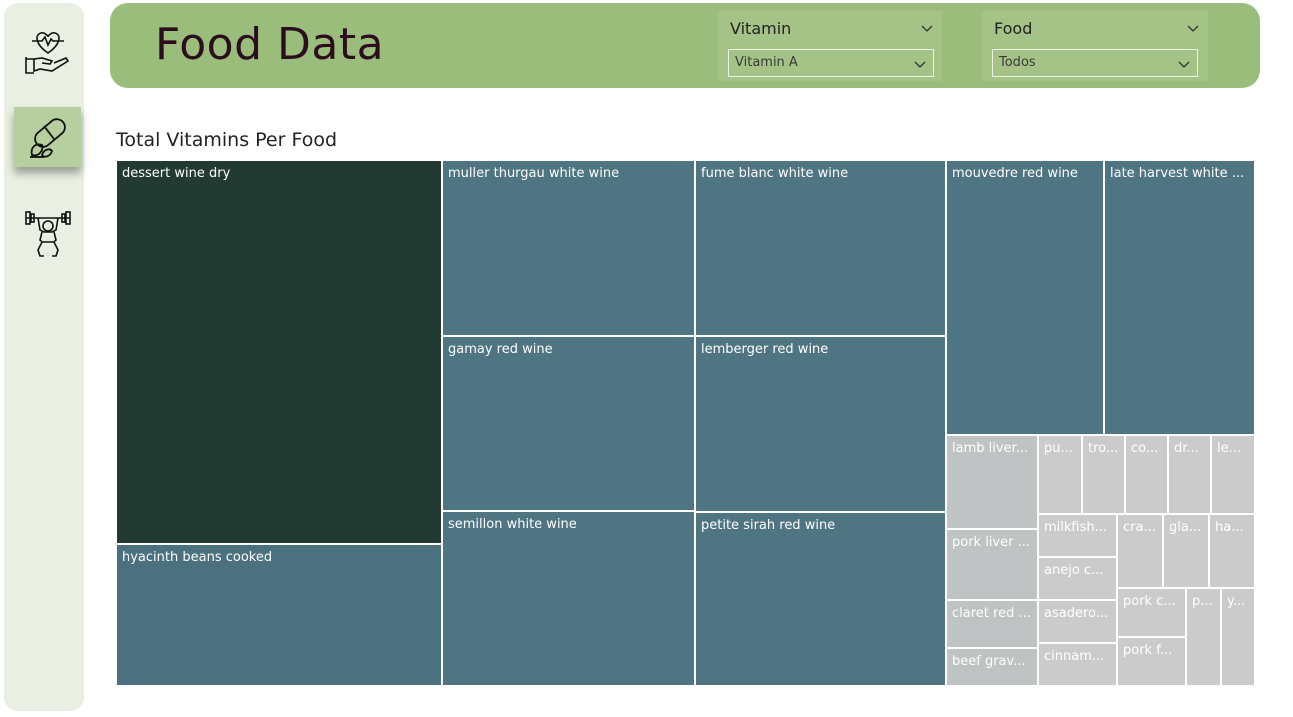 The image size is (1293, 717). What do you see at coordinates (1095, 63) in the screenshot?
I see `food-select: Todos` at bounding box center [1095, 63].